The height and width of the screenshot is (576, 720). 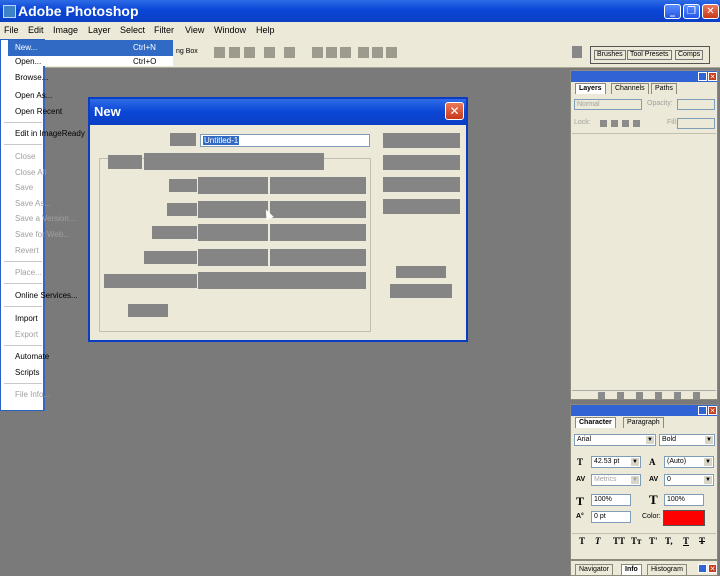 I want to click on leading-input: (Auto) ▼, so click(x=689, y=462).